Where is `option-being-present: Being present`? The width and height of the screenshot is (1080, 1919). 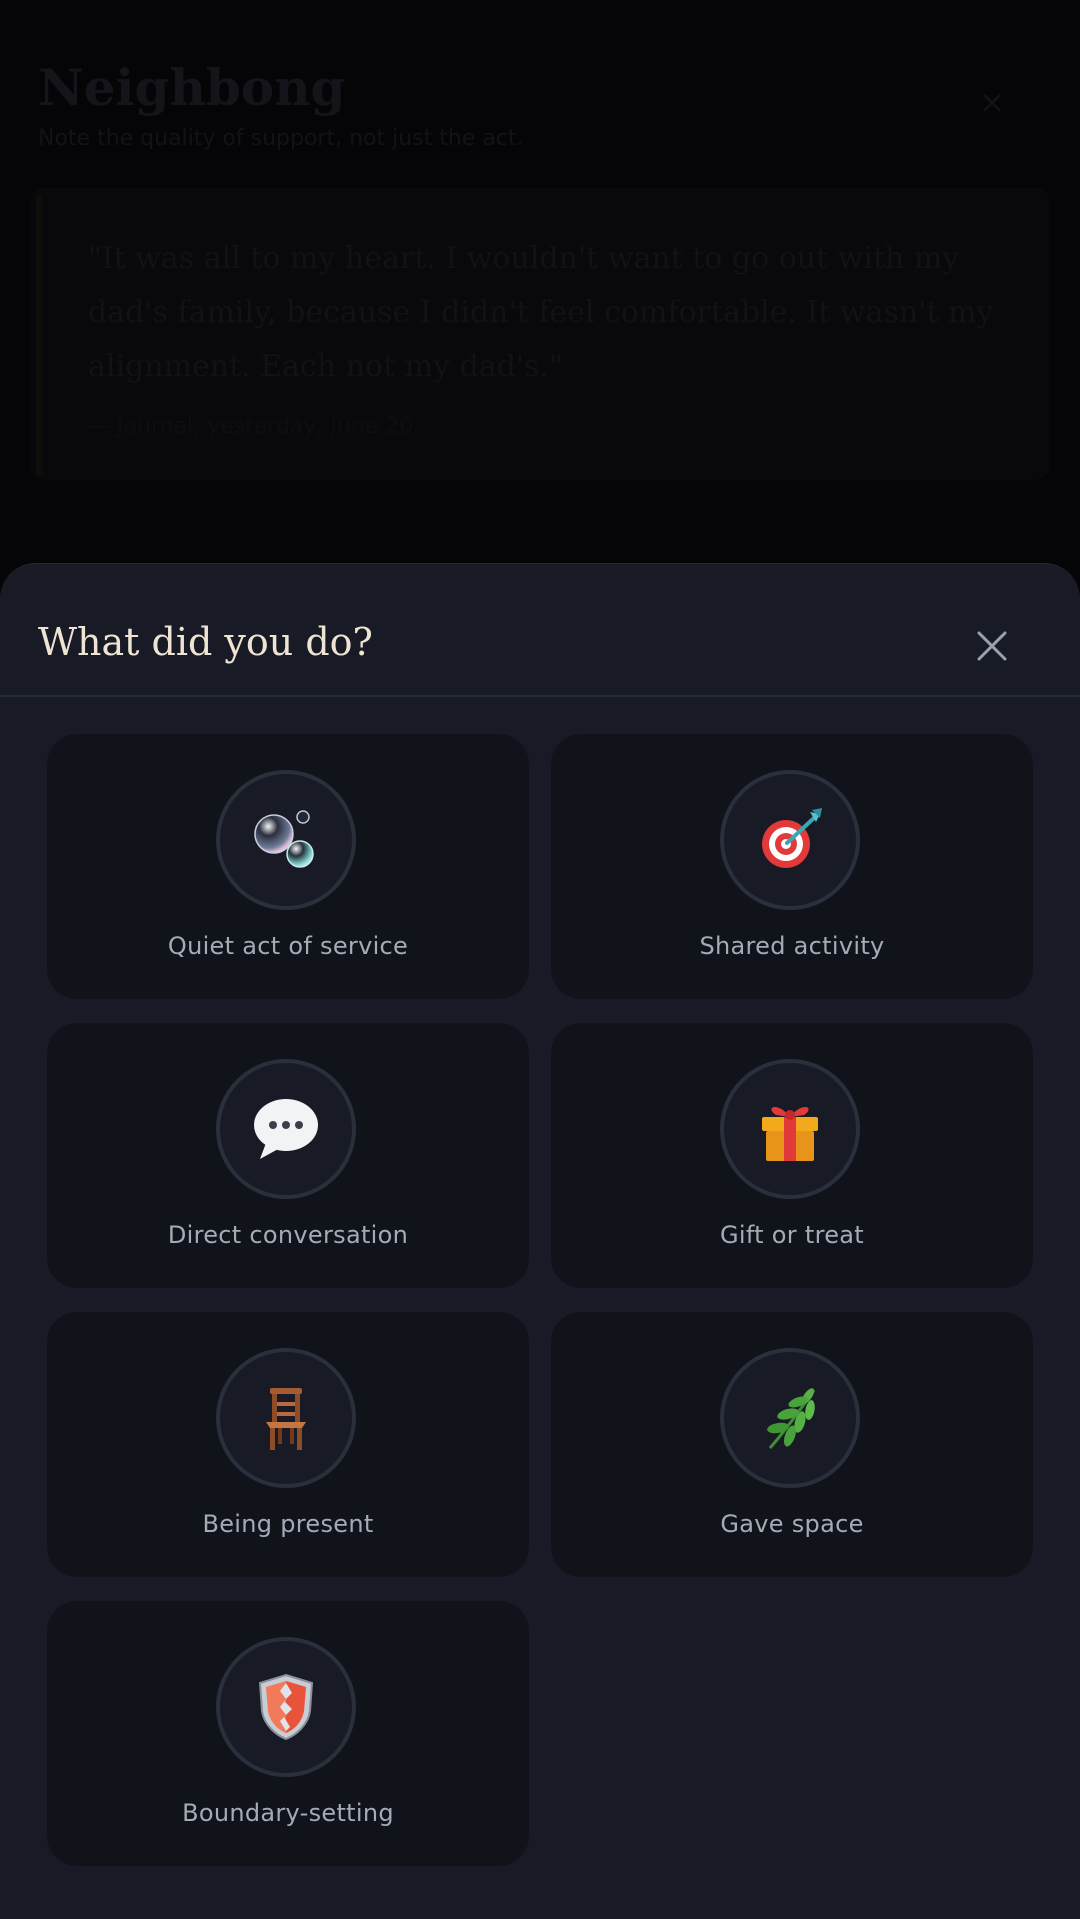 option-being-present: Being present is located at coordinates (288, 1444).